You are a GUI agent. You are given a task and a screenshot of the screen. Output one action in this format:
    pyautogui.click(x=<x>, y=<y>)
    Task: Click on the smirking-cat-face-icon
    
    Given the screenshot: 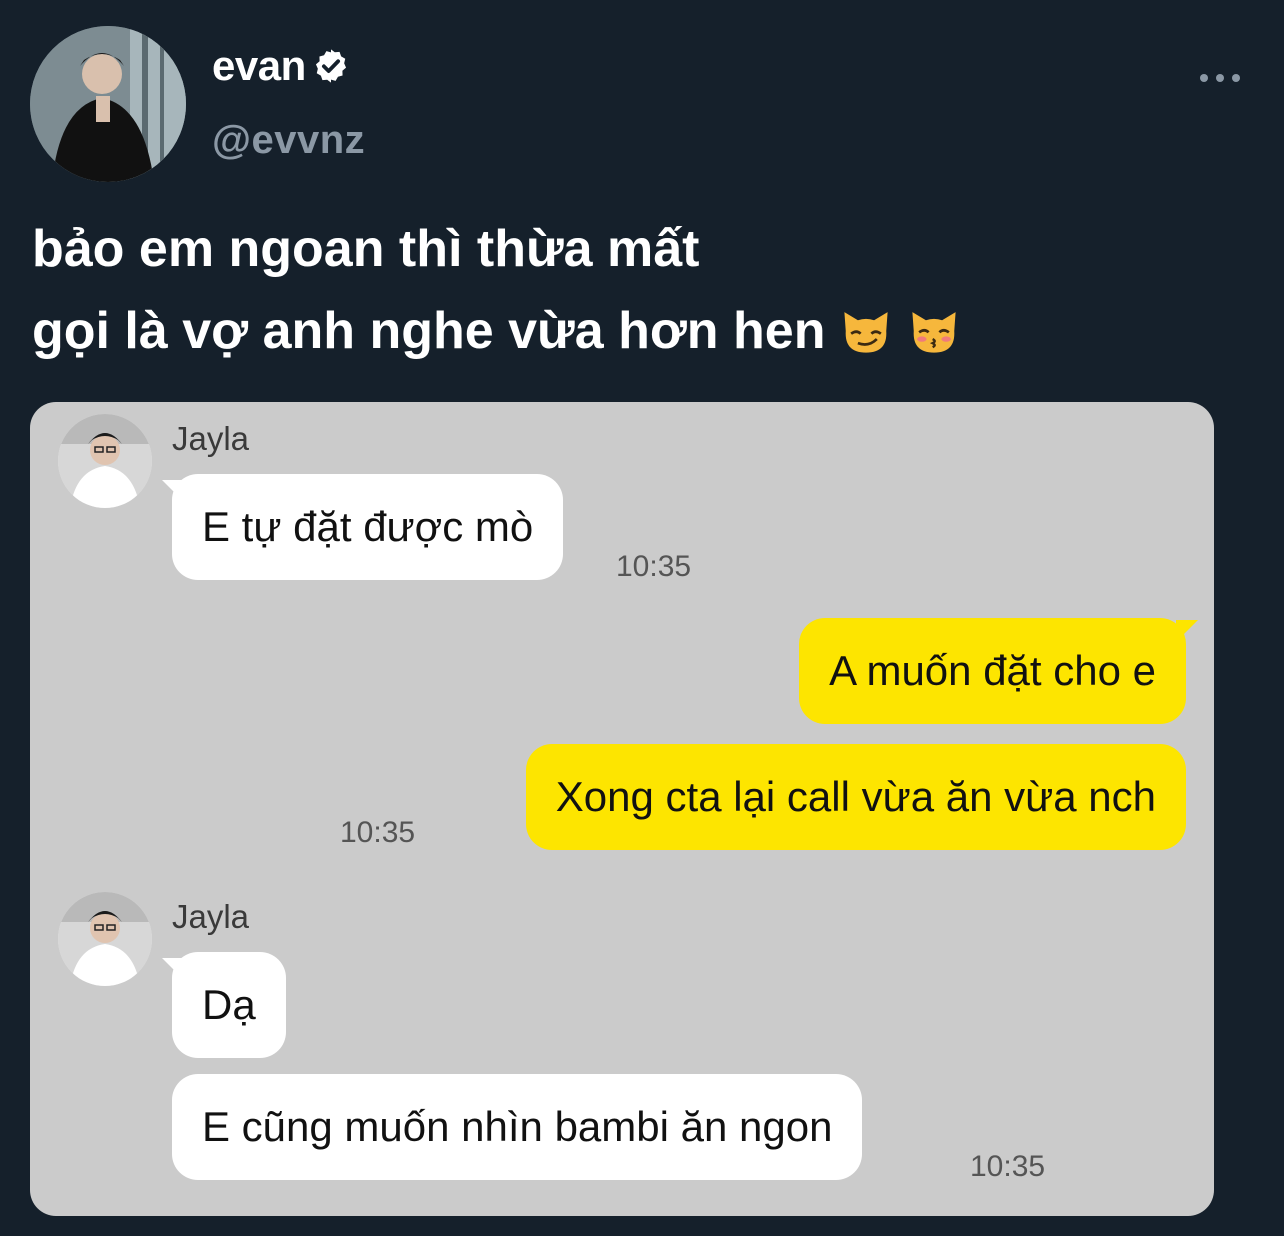 What is the action you would take?
    pyautogui.click(x=866, y=332)
    